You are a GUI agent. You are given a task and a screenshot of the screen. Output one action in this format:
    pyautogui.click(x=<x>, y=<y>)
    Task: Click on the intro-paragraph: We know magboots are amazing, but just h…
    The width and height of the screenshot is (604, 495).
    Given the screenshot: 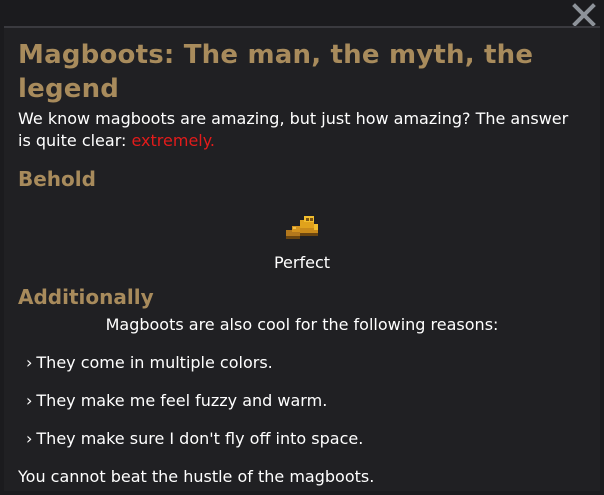 What is the action you would take?
    pyautogui.click(x=302, y=130)
    